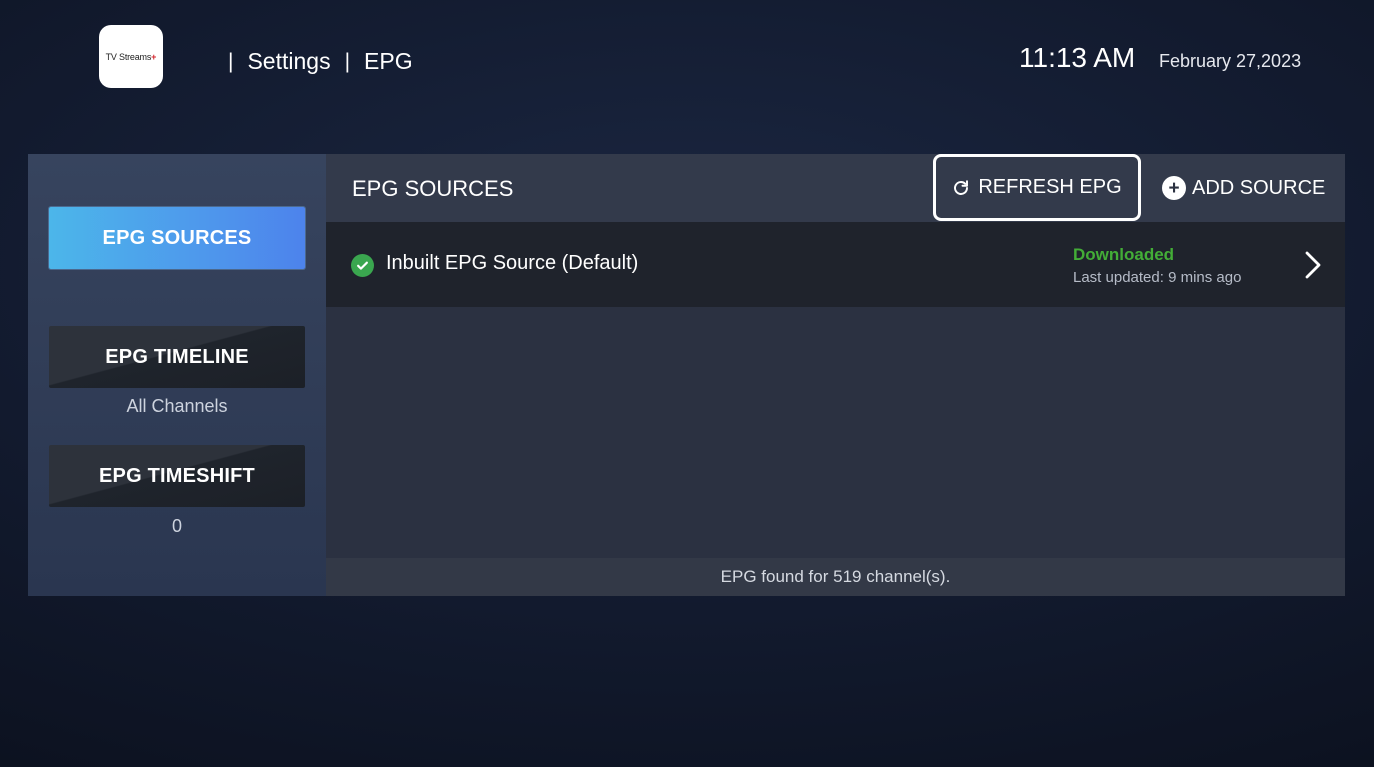 This screenshot has height=767, width=1374. I want to click on breadcrumb: | Settings | EPG, so click(320, 61).